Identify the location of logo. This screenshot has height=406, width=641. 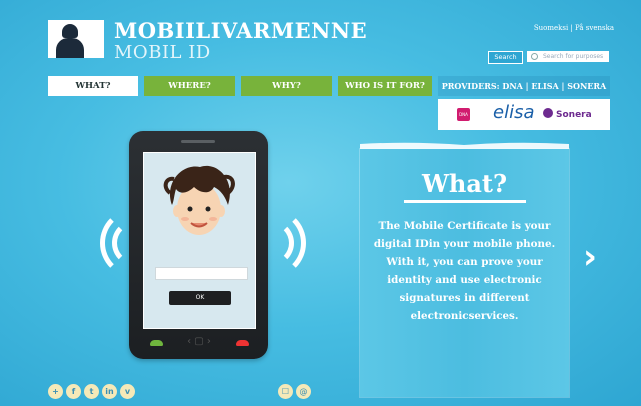
(76, 39).